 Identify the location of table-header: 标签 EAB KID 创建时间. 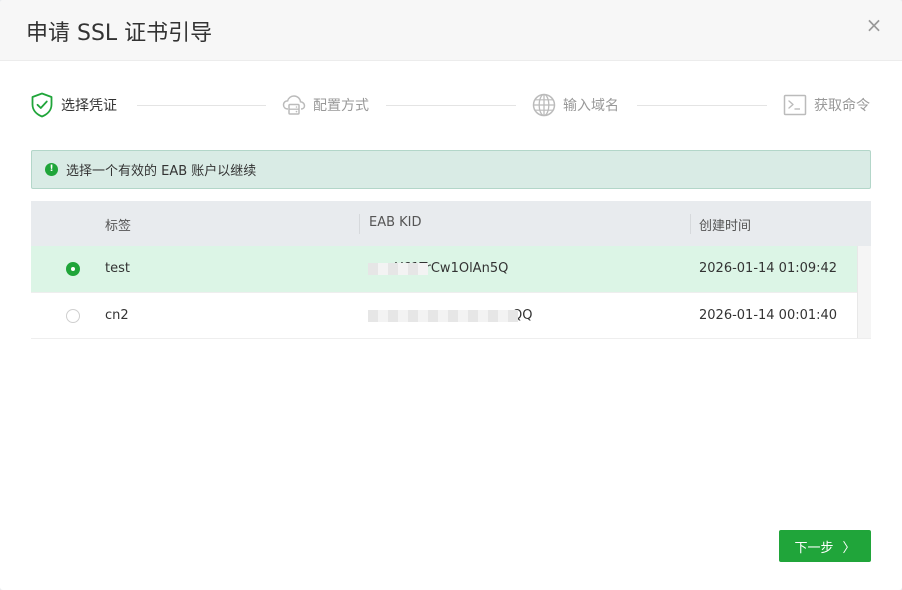
(451, 223).